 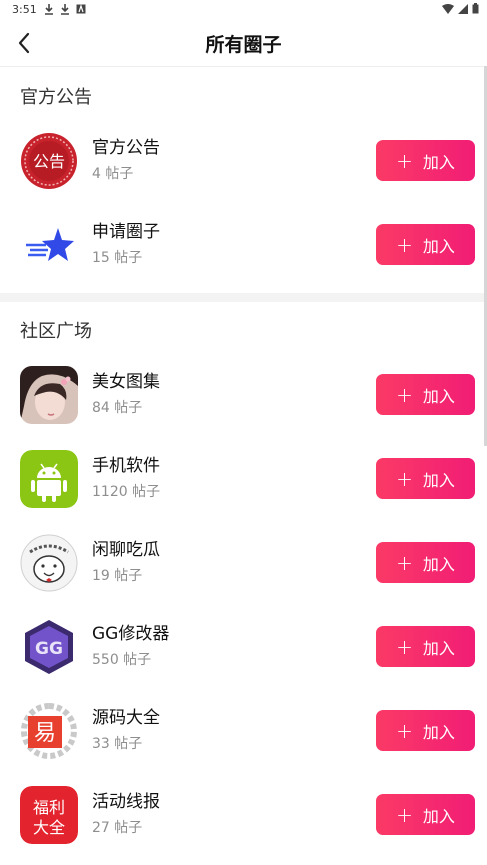 What do you see at coordinates (113, 174) in the screenshot?
I see `post-count: 4 帖子` at bounding box center [113, 174].